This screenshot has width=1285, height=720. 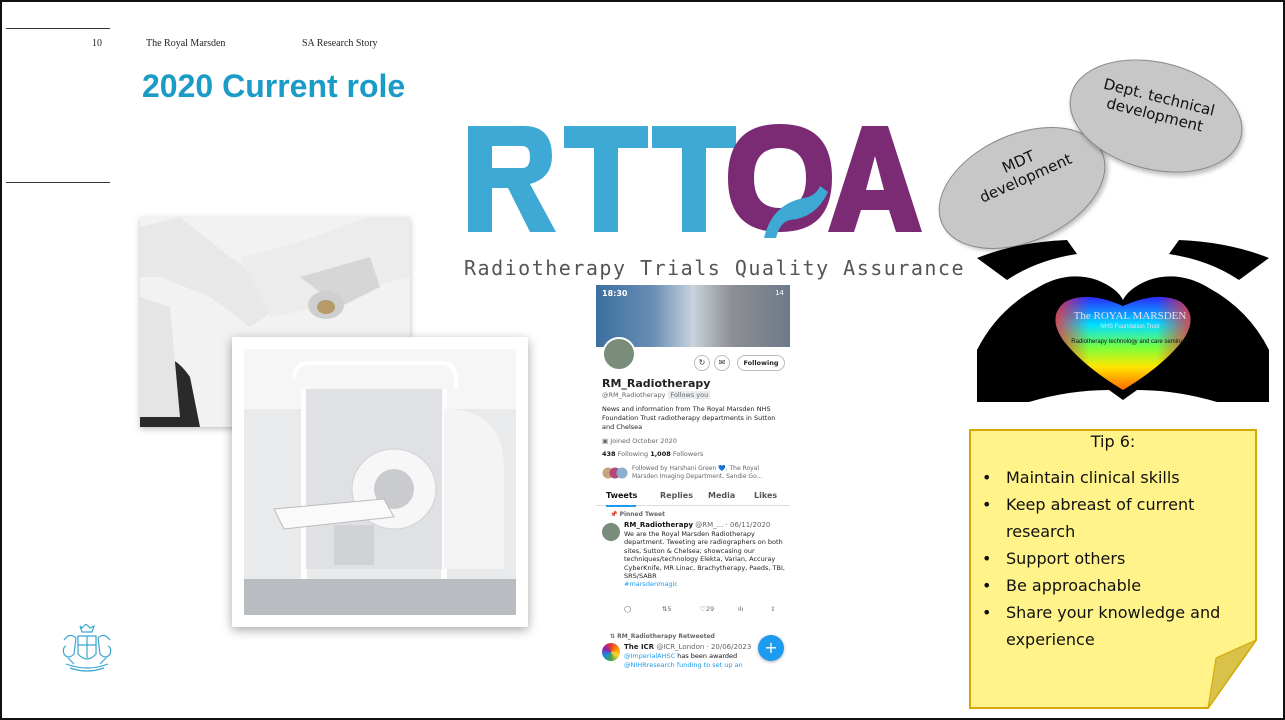 What do you see at coordinates (765, 495) in the screenshot?
I see `tab-likes: Likes` at bounding box center [765, 495].